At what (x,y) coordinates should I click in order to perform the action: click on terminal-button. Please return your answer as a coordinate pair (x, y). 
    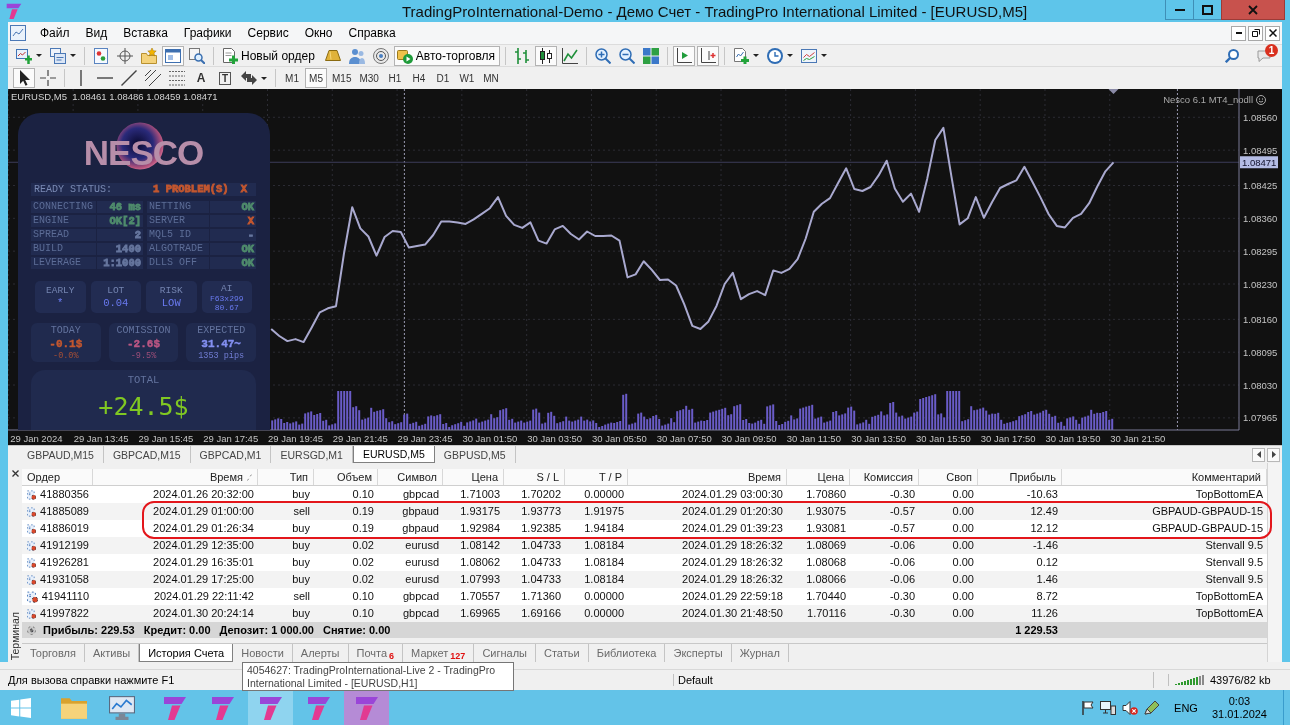
    Looking at the image, I should click on (173, 55).